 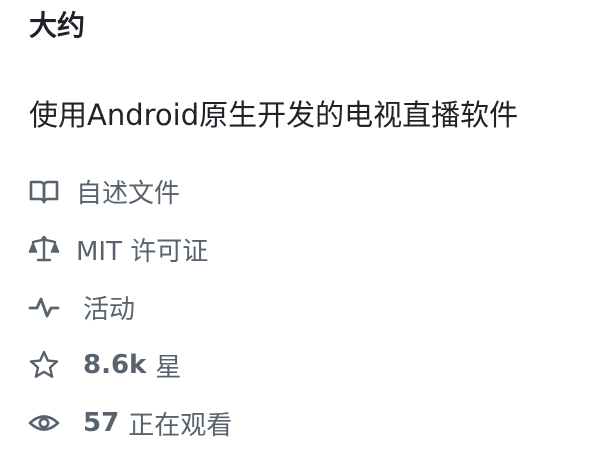 I want to click on about-heading: 大约, so click(x=57, y=25).